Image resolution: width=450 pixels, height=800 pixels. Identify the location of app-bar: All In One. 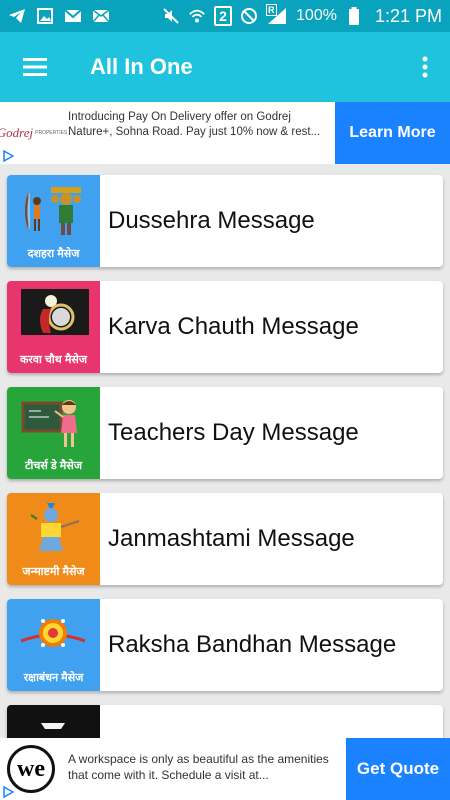
(225, 67).